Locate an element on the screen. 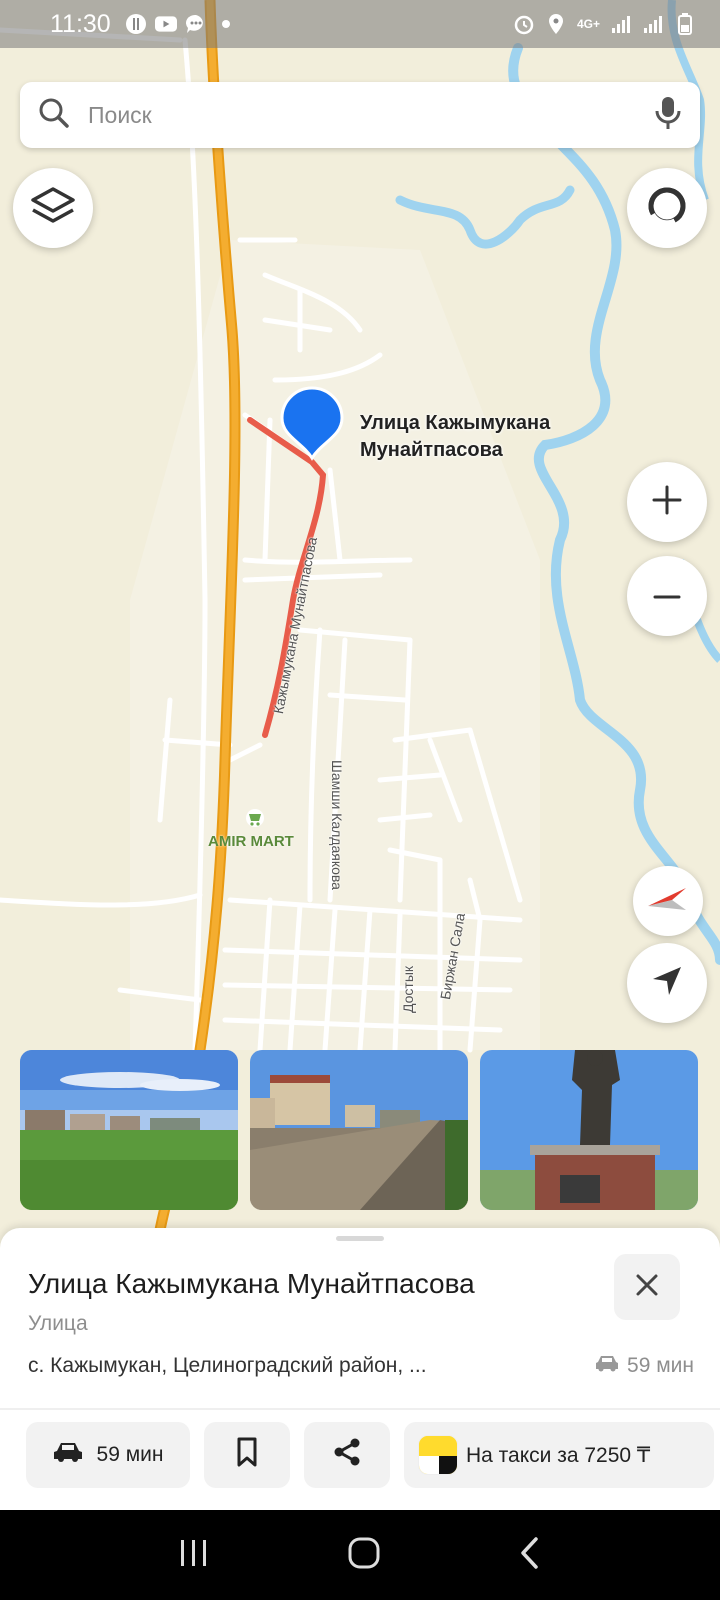  share-icon is located at coordinates (347, 1455).